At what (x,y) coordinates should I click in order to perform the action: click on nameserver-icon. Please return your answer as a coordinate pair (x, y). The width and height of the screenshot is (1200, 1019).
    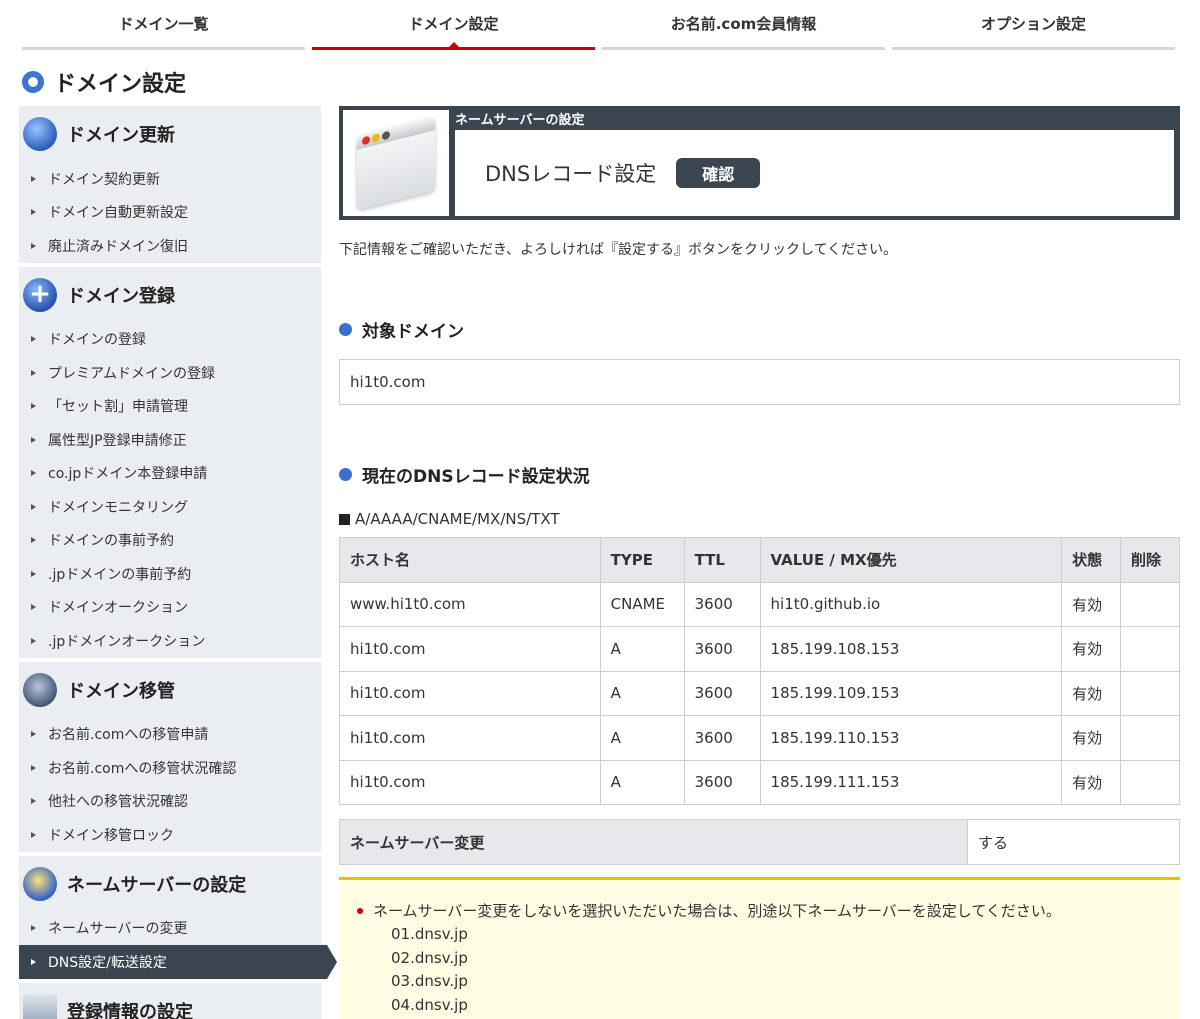
    Looking at the image, I should click on (40, 883).